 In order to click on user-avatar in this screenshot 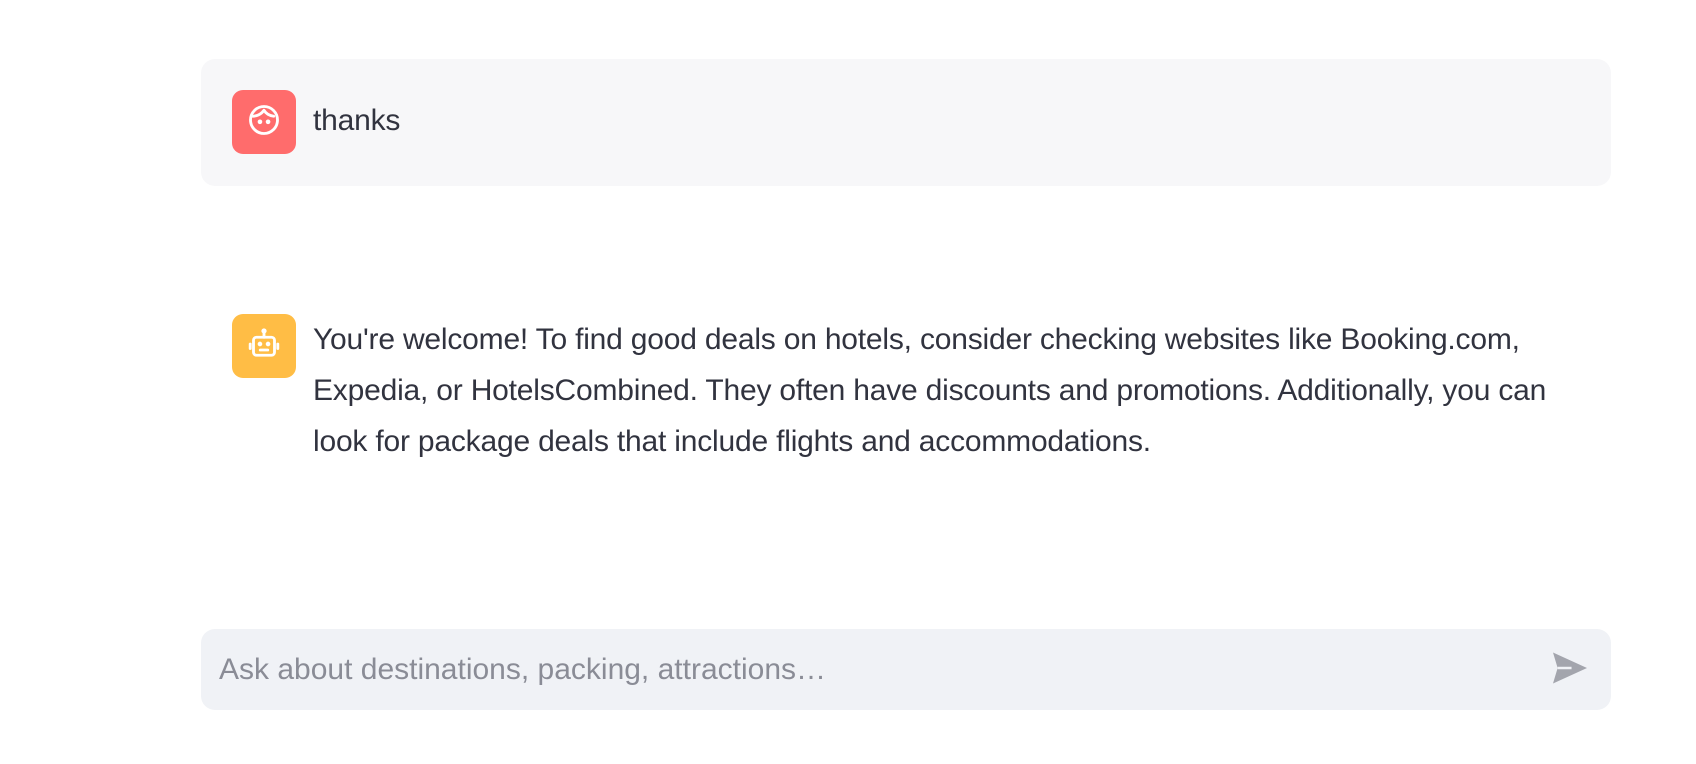, I will do `click(264, 122)`.